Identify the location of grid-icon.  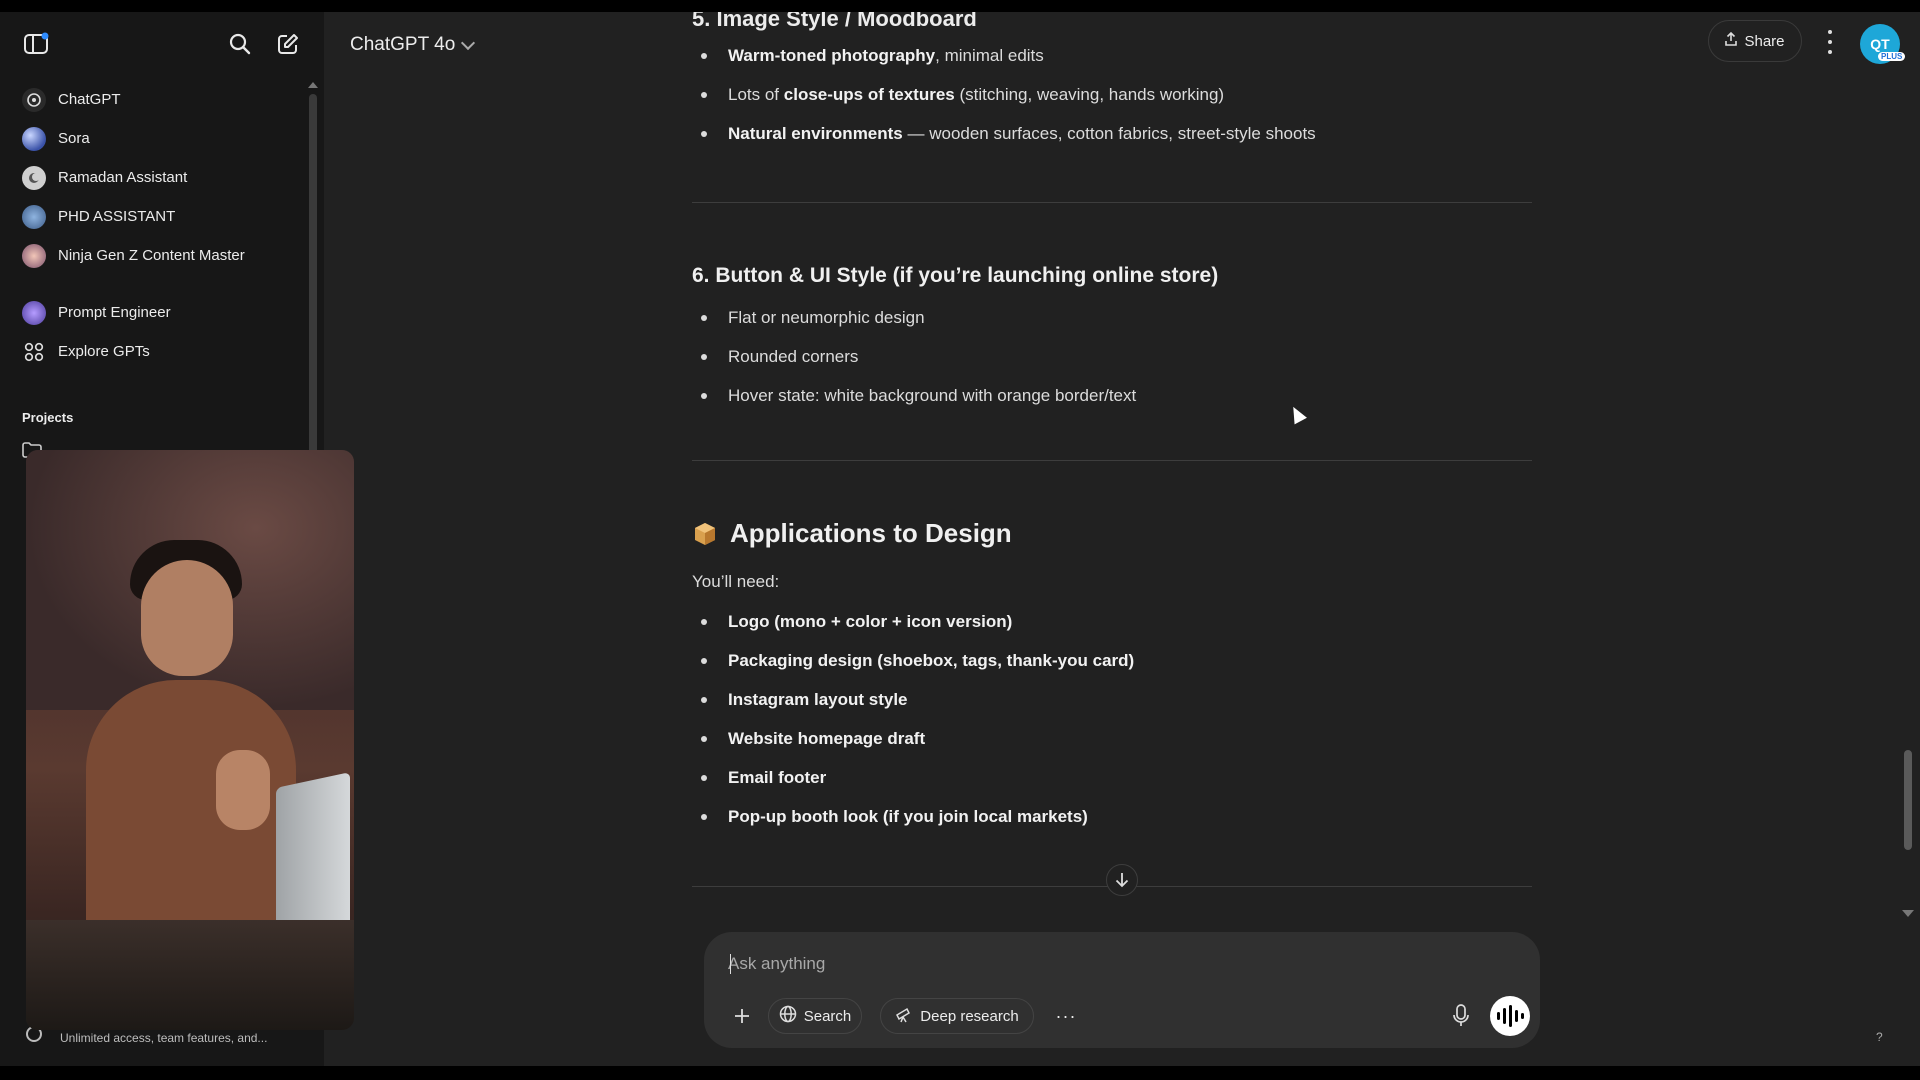
(34, 352).